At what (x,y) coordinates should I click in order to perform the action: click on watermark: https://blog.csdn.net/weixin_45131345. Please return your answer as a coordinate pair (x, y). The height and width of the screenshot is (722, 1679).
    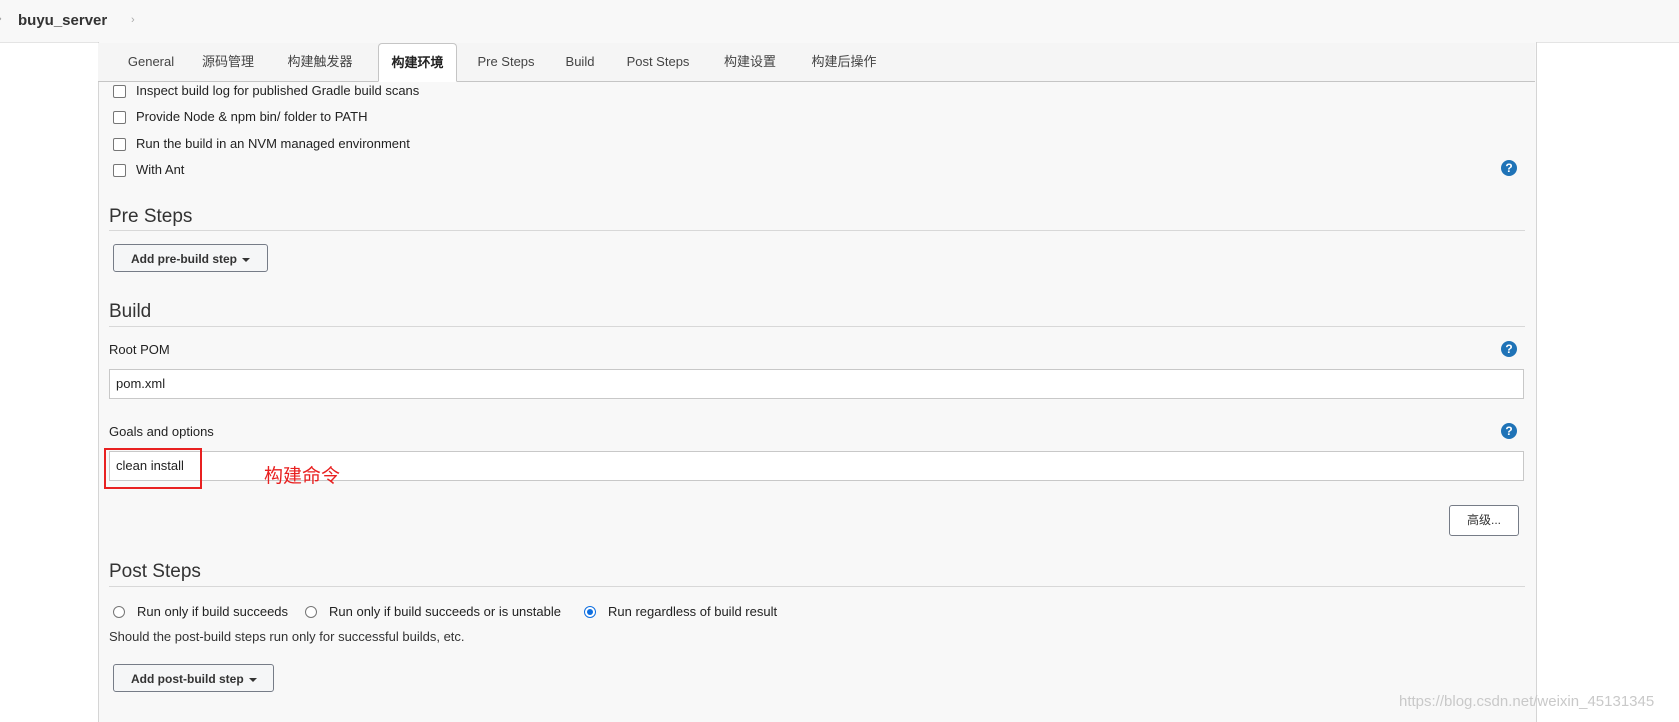
    Looking at the image, I should click on (1527, 701).